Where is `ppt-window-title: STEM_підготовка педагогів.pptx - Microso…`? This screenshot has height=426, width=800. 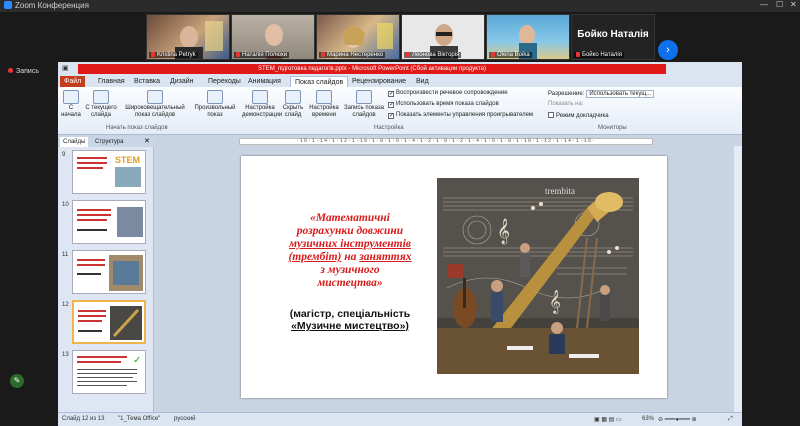
ppt-window-title: STEM_підготовка педагогів.pptx - Microso… is located at coordinates (372, 69).